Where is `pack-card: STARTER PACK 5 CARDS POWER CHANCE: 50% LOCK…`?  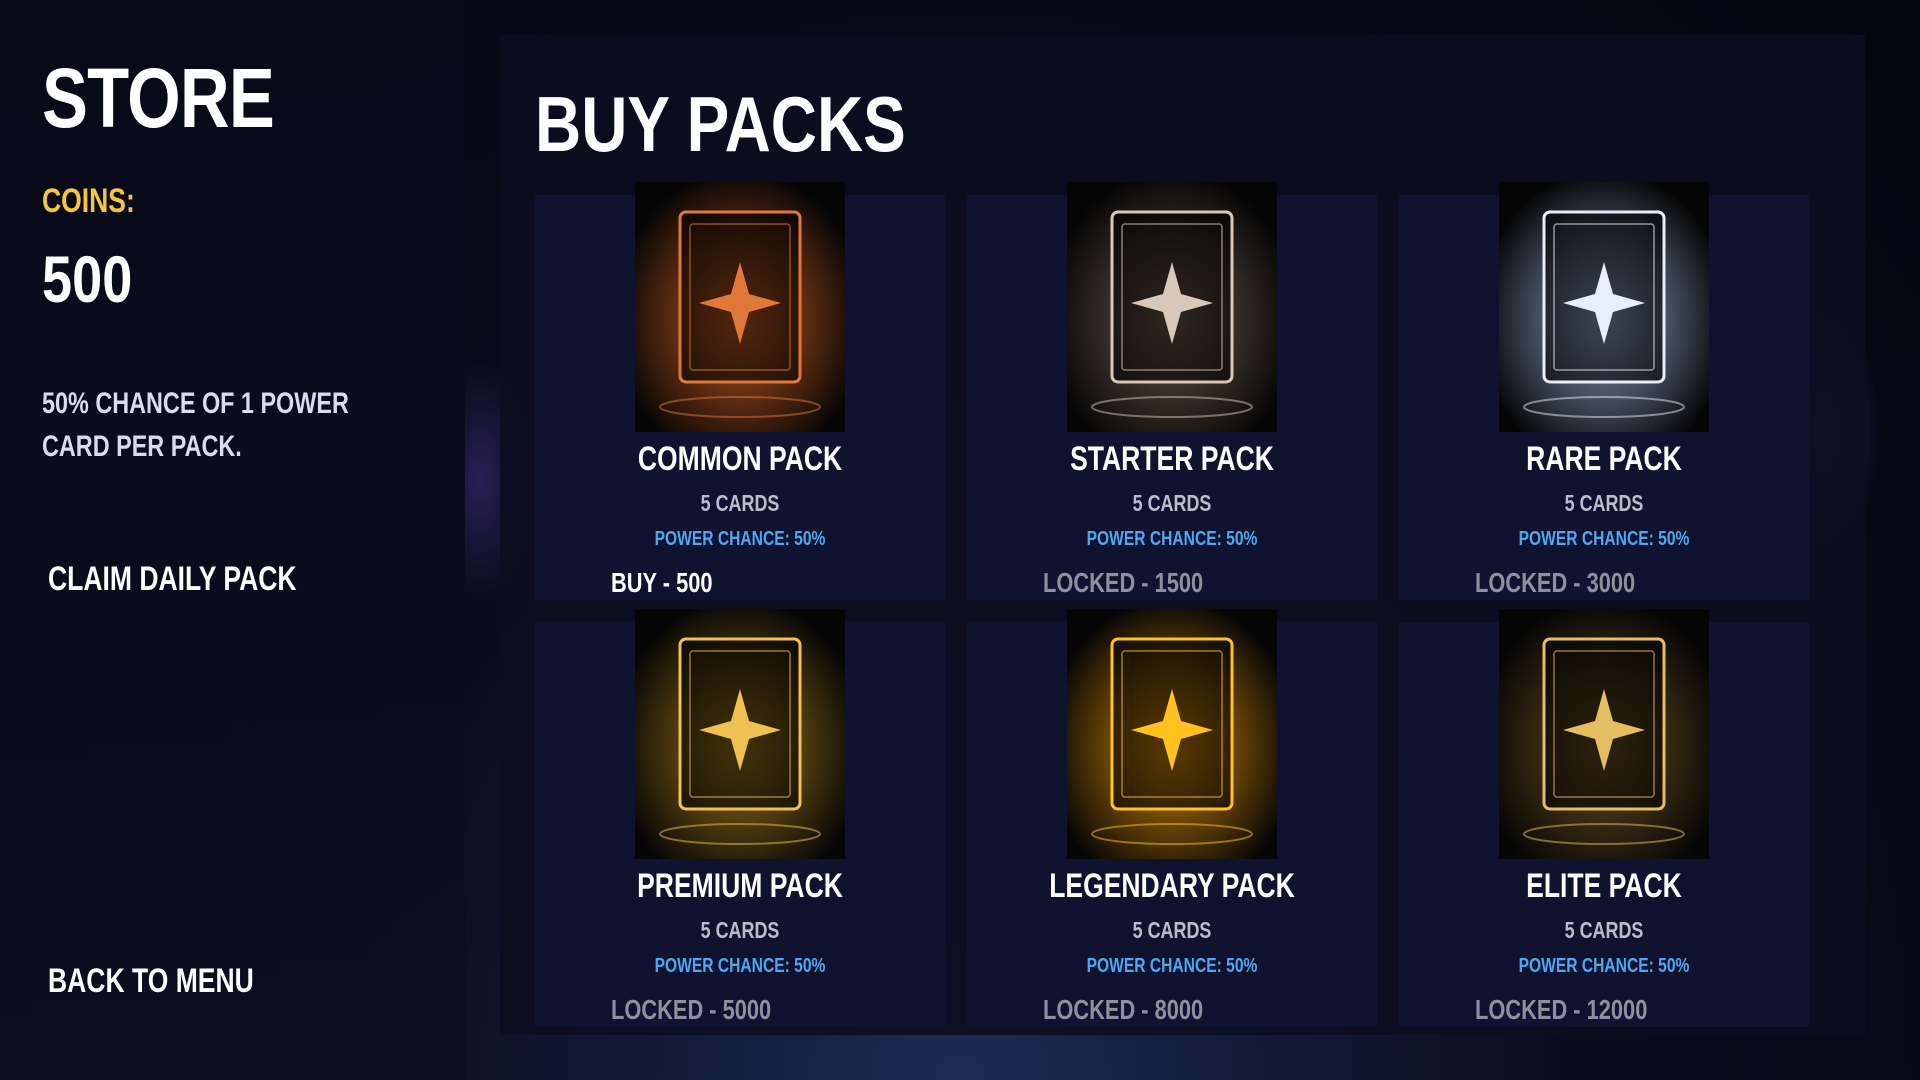 pack-card: STARTER PACK 5 CARDS POWER CHANCE: 50% LOCK… is located at coordinates (1172, 391).